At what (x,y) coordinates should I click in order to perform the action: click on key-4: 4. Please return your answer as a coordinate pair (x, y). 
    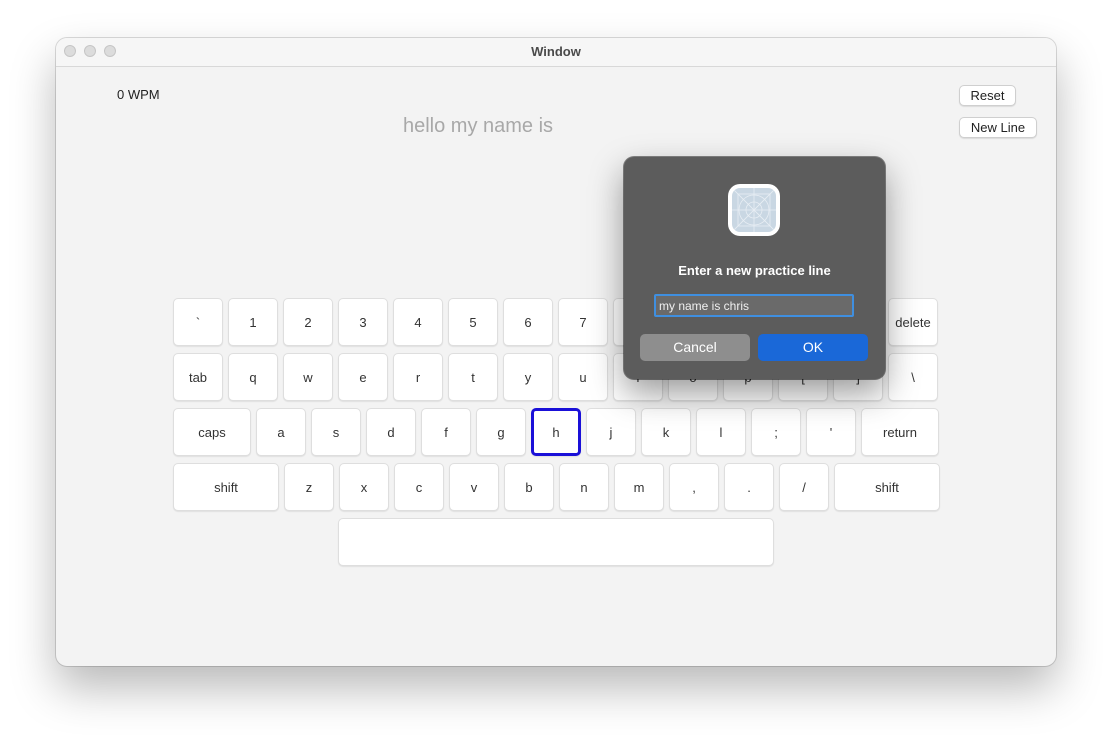
    Looking at the image, I should click on (418, 322).